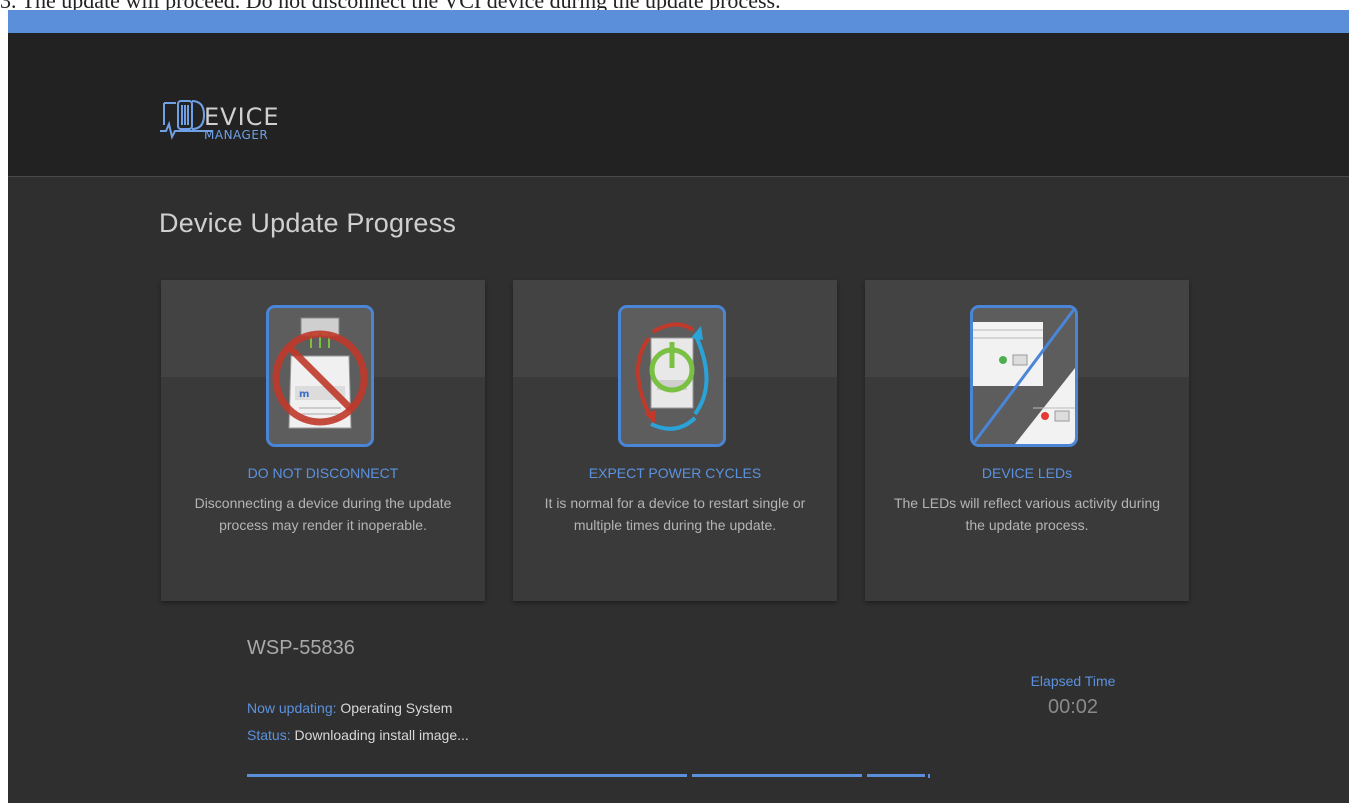 This screenshot has width=1349, height=803. What do you see at coordinates (672, 376) in the screenshot?
I see `power-cycle-icon` at bounding box center [672, 376].